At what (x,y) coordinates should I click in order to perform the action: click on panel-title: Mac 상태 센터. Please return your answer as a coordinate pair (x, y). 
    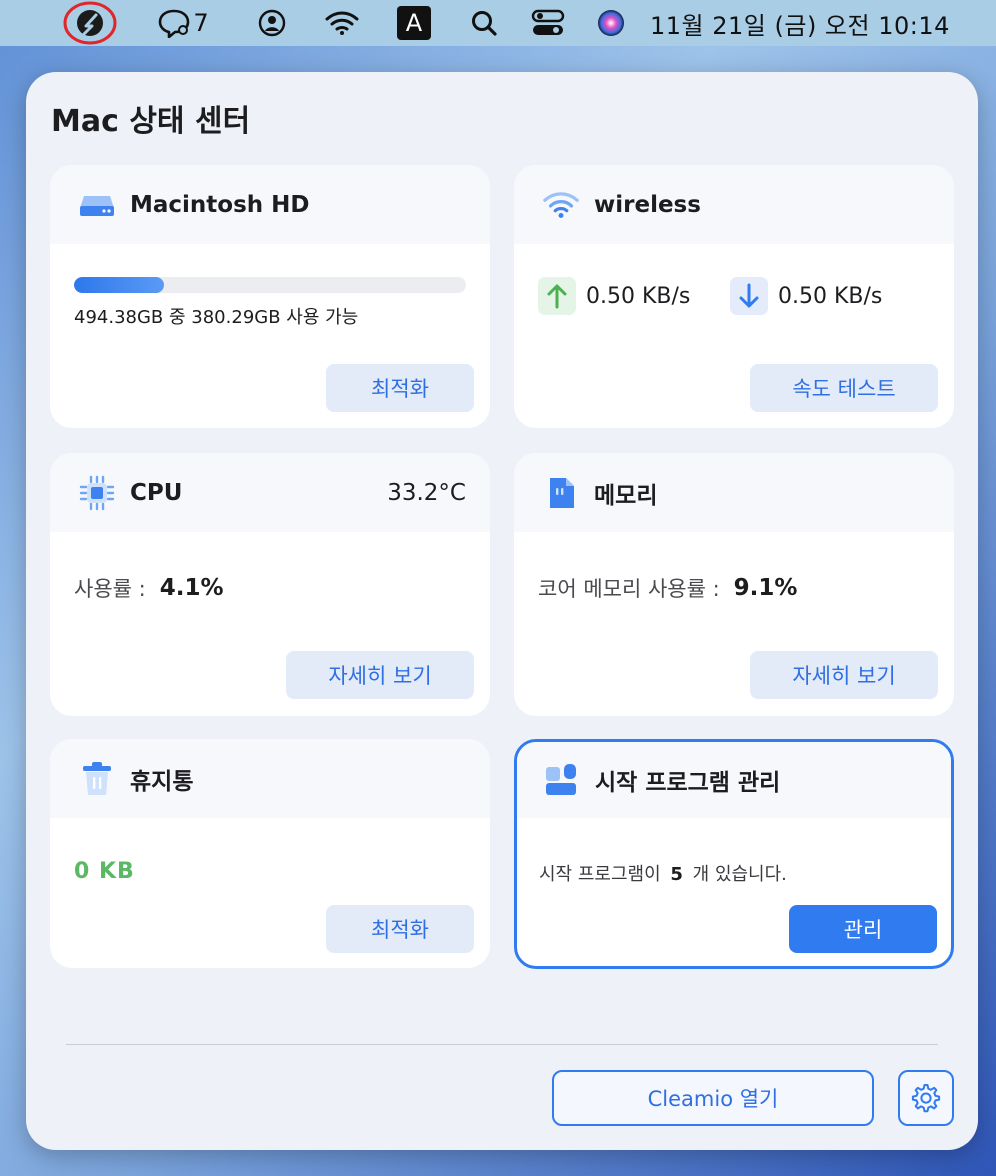
    Looking at the image, I should click on (151, 121).